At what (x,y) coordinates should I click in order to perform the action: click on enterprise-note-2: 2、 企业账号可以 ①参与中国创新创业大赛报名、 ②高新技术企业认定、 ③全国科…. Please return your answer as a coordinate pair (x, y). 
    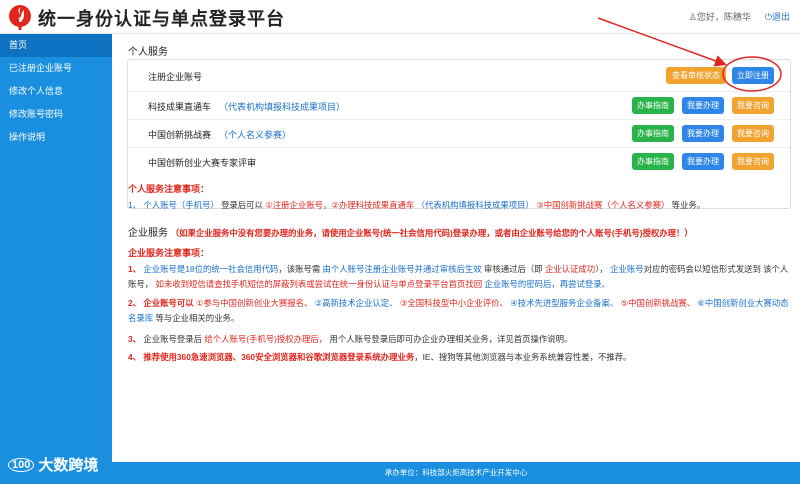
    Looking at the image, I should click on (458, 310).